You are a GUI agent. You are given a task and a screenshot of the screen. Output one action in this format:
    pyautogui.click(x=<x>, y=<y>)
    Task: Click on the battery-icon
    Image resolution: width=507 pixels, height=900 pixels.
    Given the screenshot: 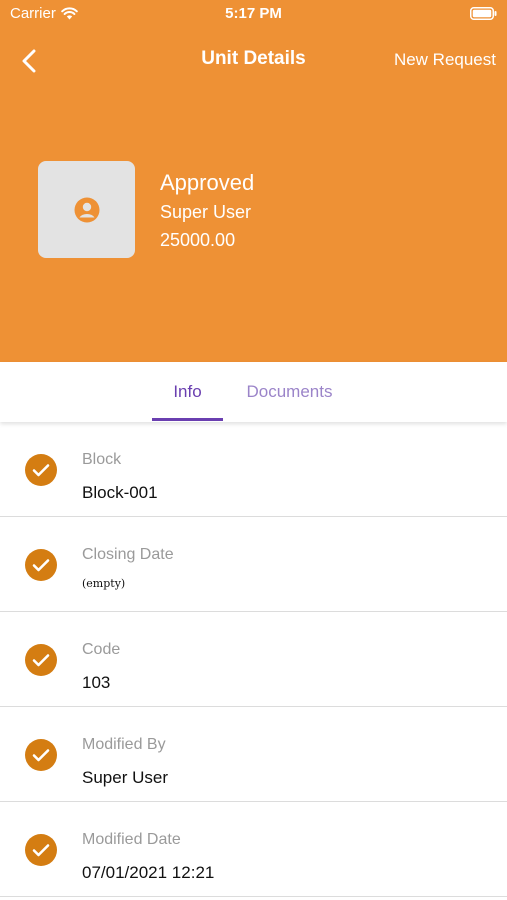 What is the action you would take?
    pyautogui.click(x=483, y=13)
    